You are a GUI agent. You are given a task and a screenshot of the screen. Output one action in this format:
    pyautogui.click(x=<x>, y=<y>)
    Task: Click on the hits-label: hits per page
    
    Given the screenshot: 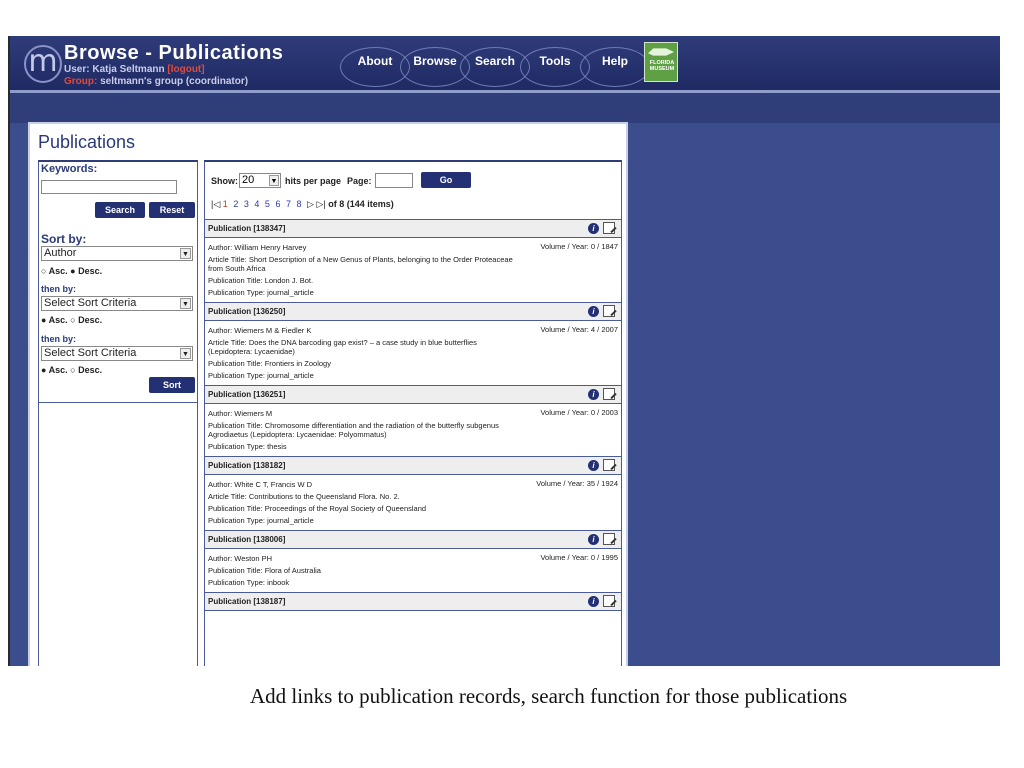 What is the action you would take?
    pyautogui.click(x=313, y=181)
    